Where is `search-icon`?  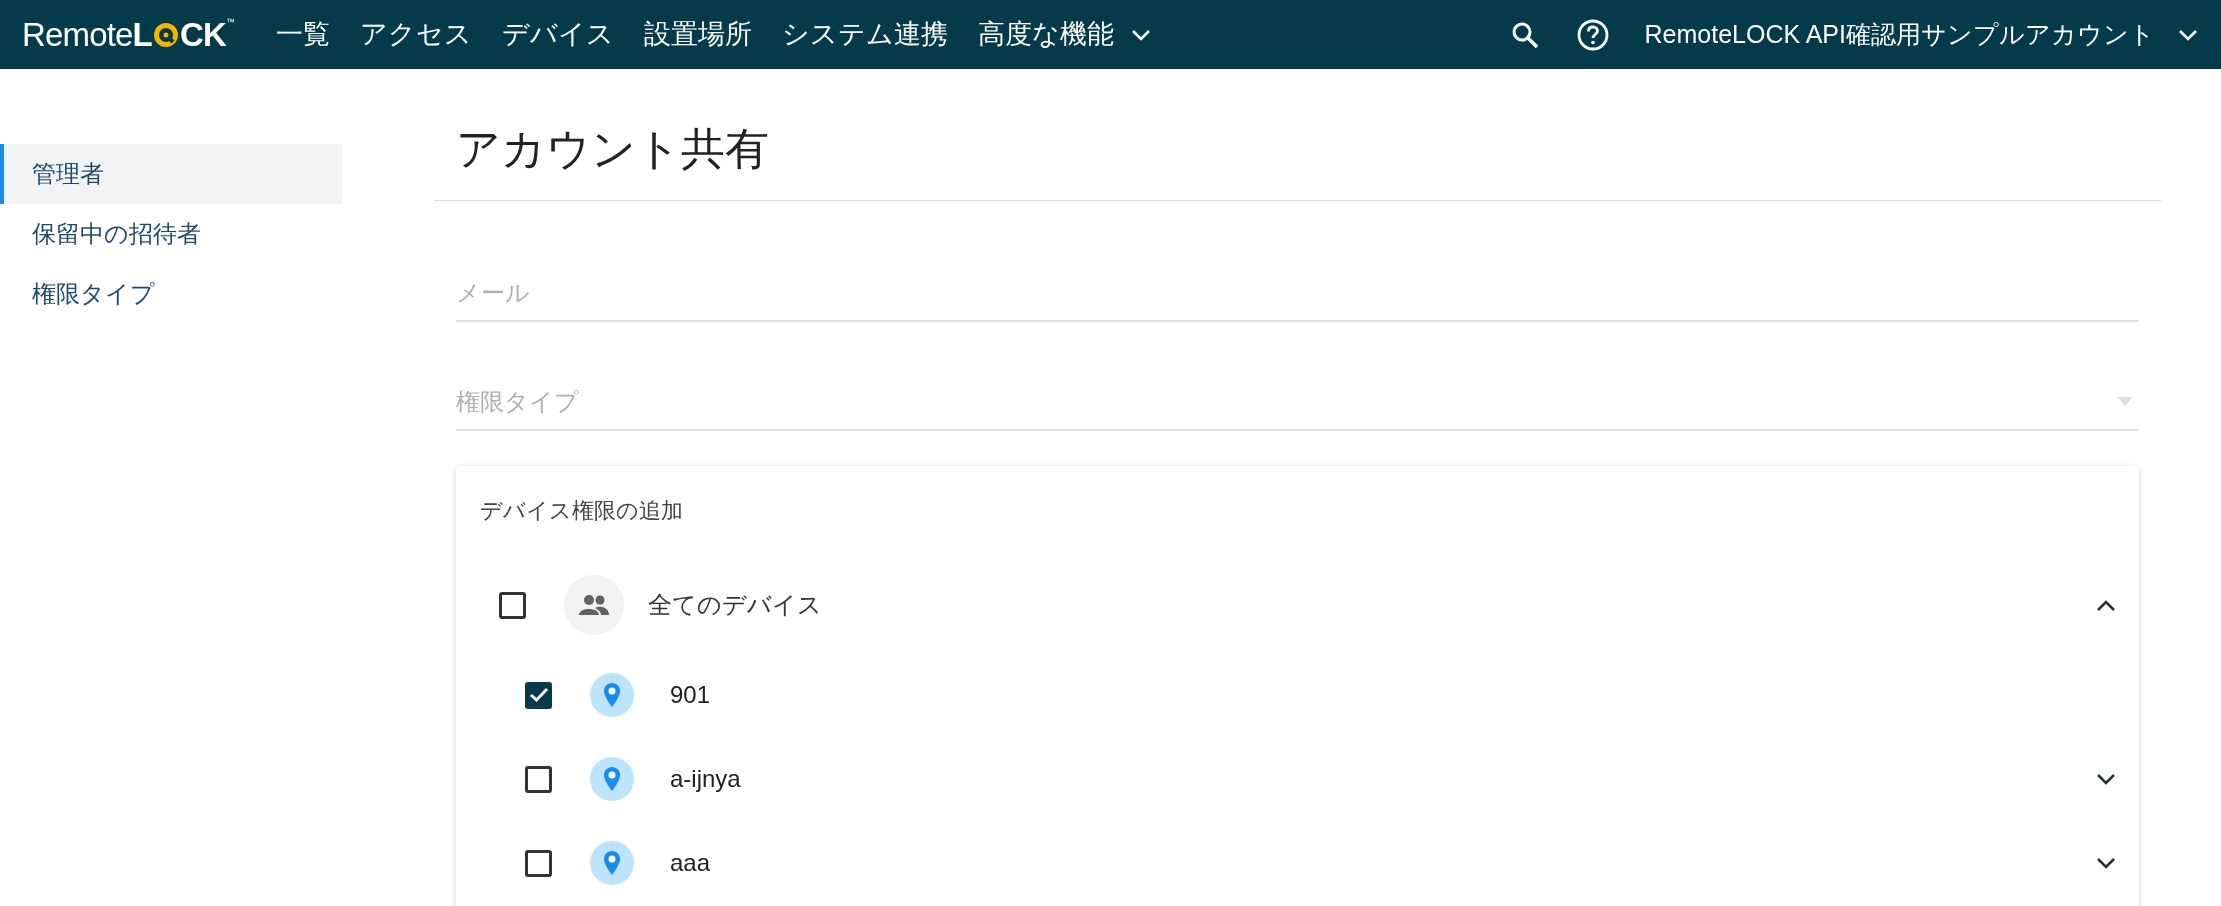
search-icon is located at coordinates (1524, 34).